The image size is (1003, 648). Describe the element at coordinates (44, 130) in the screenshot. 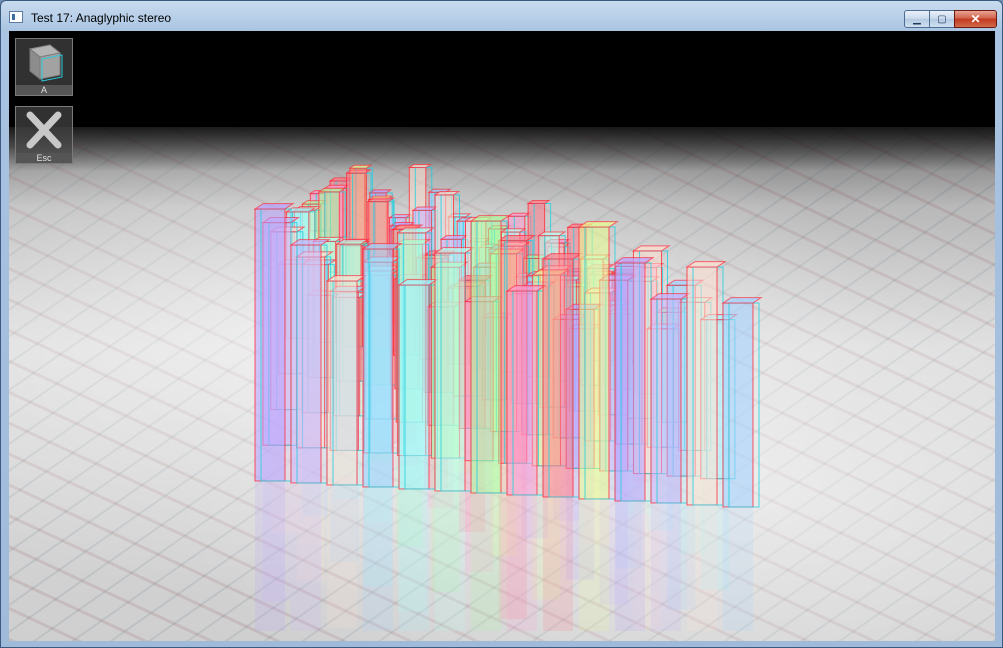

I see `close-x-icon` at that location.